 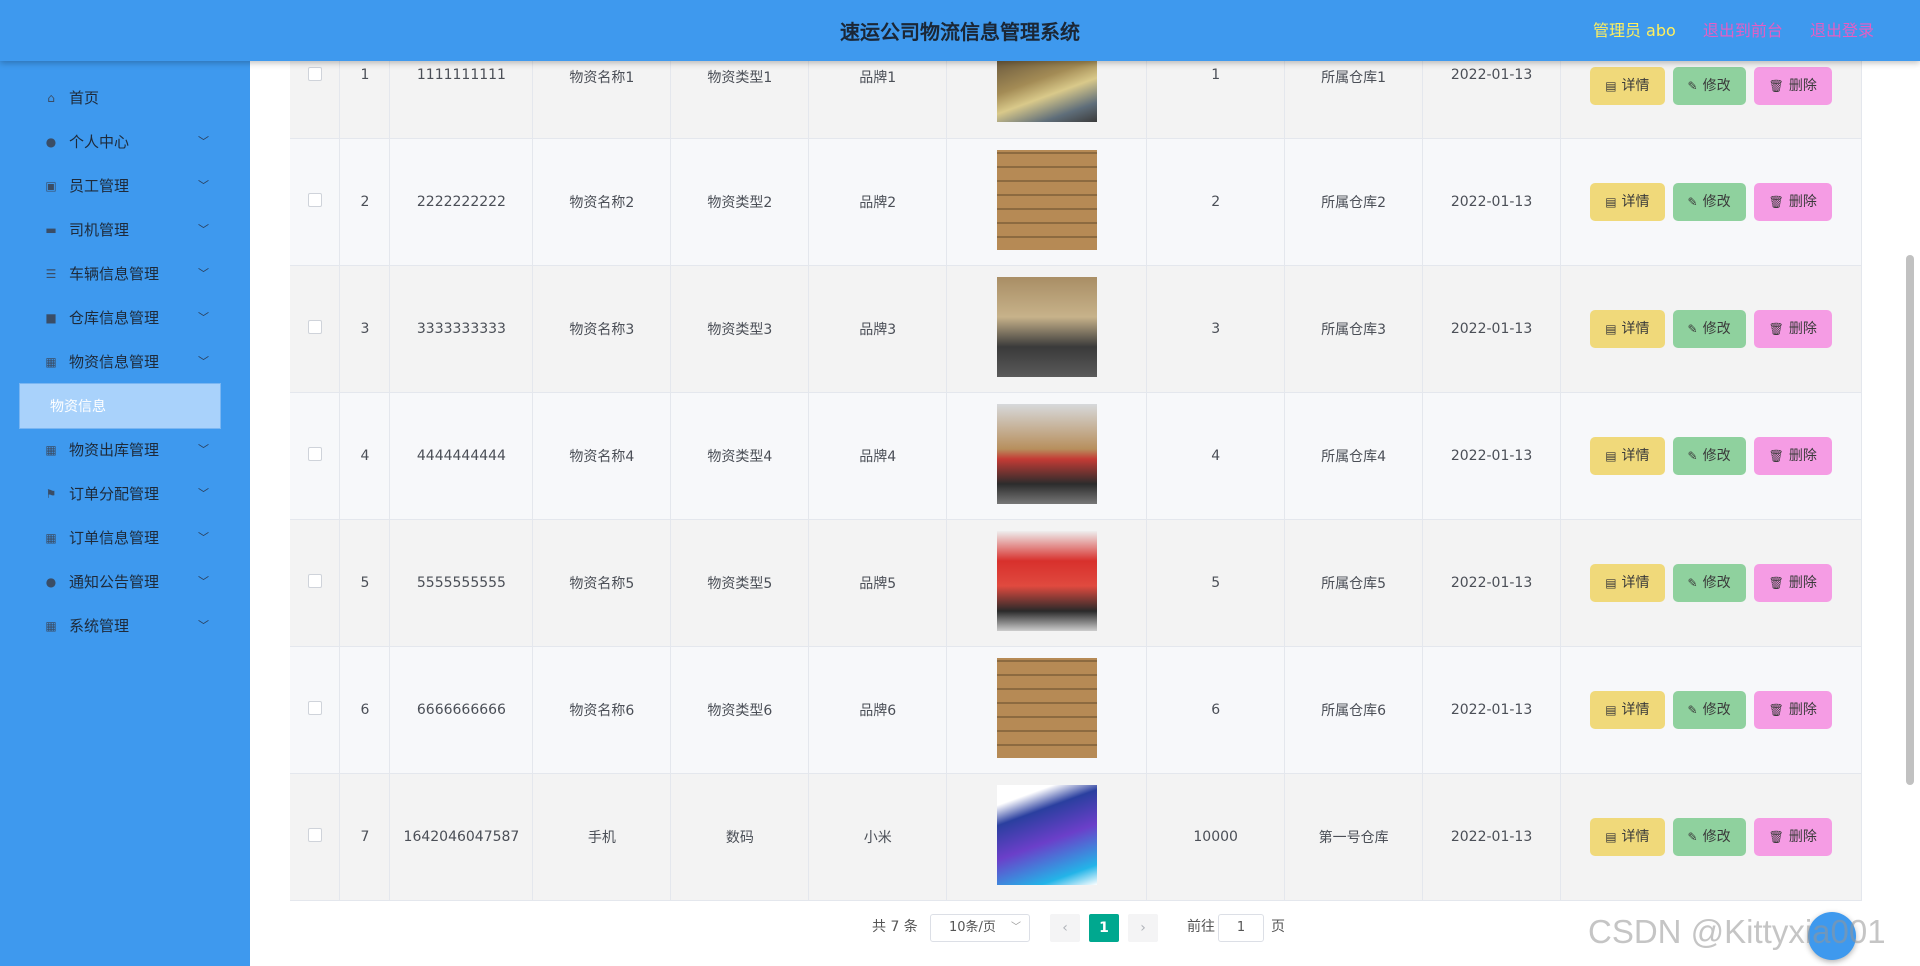 What do you see at coordinates (120, 406) in the screenshot?
I see `submenu-item-material-info: 物资信息` at bounding box center [120, 406].